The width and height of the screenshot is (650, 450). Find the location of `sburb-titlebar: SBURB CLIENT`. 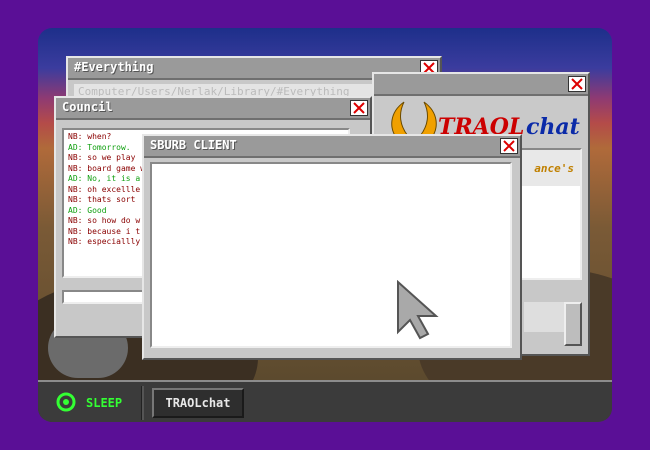

sburb-titlebar: SBURB CLIENT is located at coordinates (332, 147).